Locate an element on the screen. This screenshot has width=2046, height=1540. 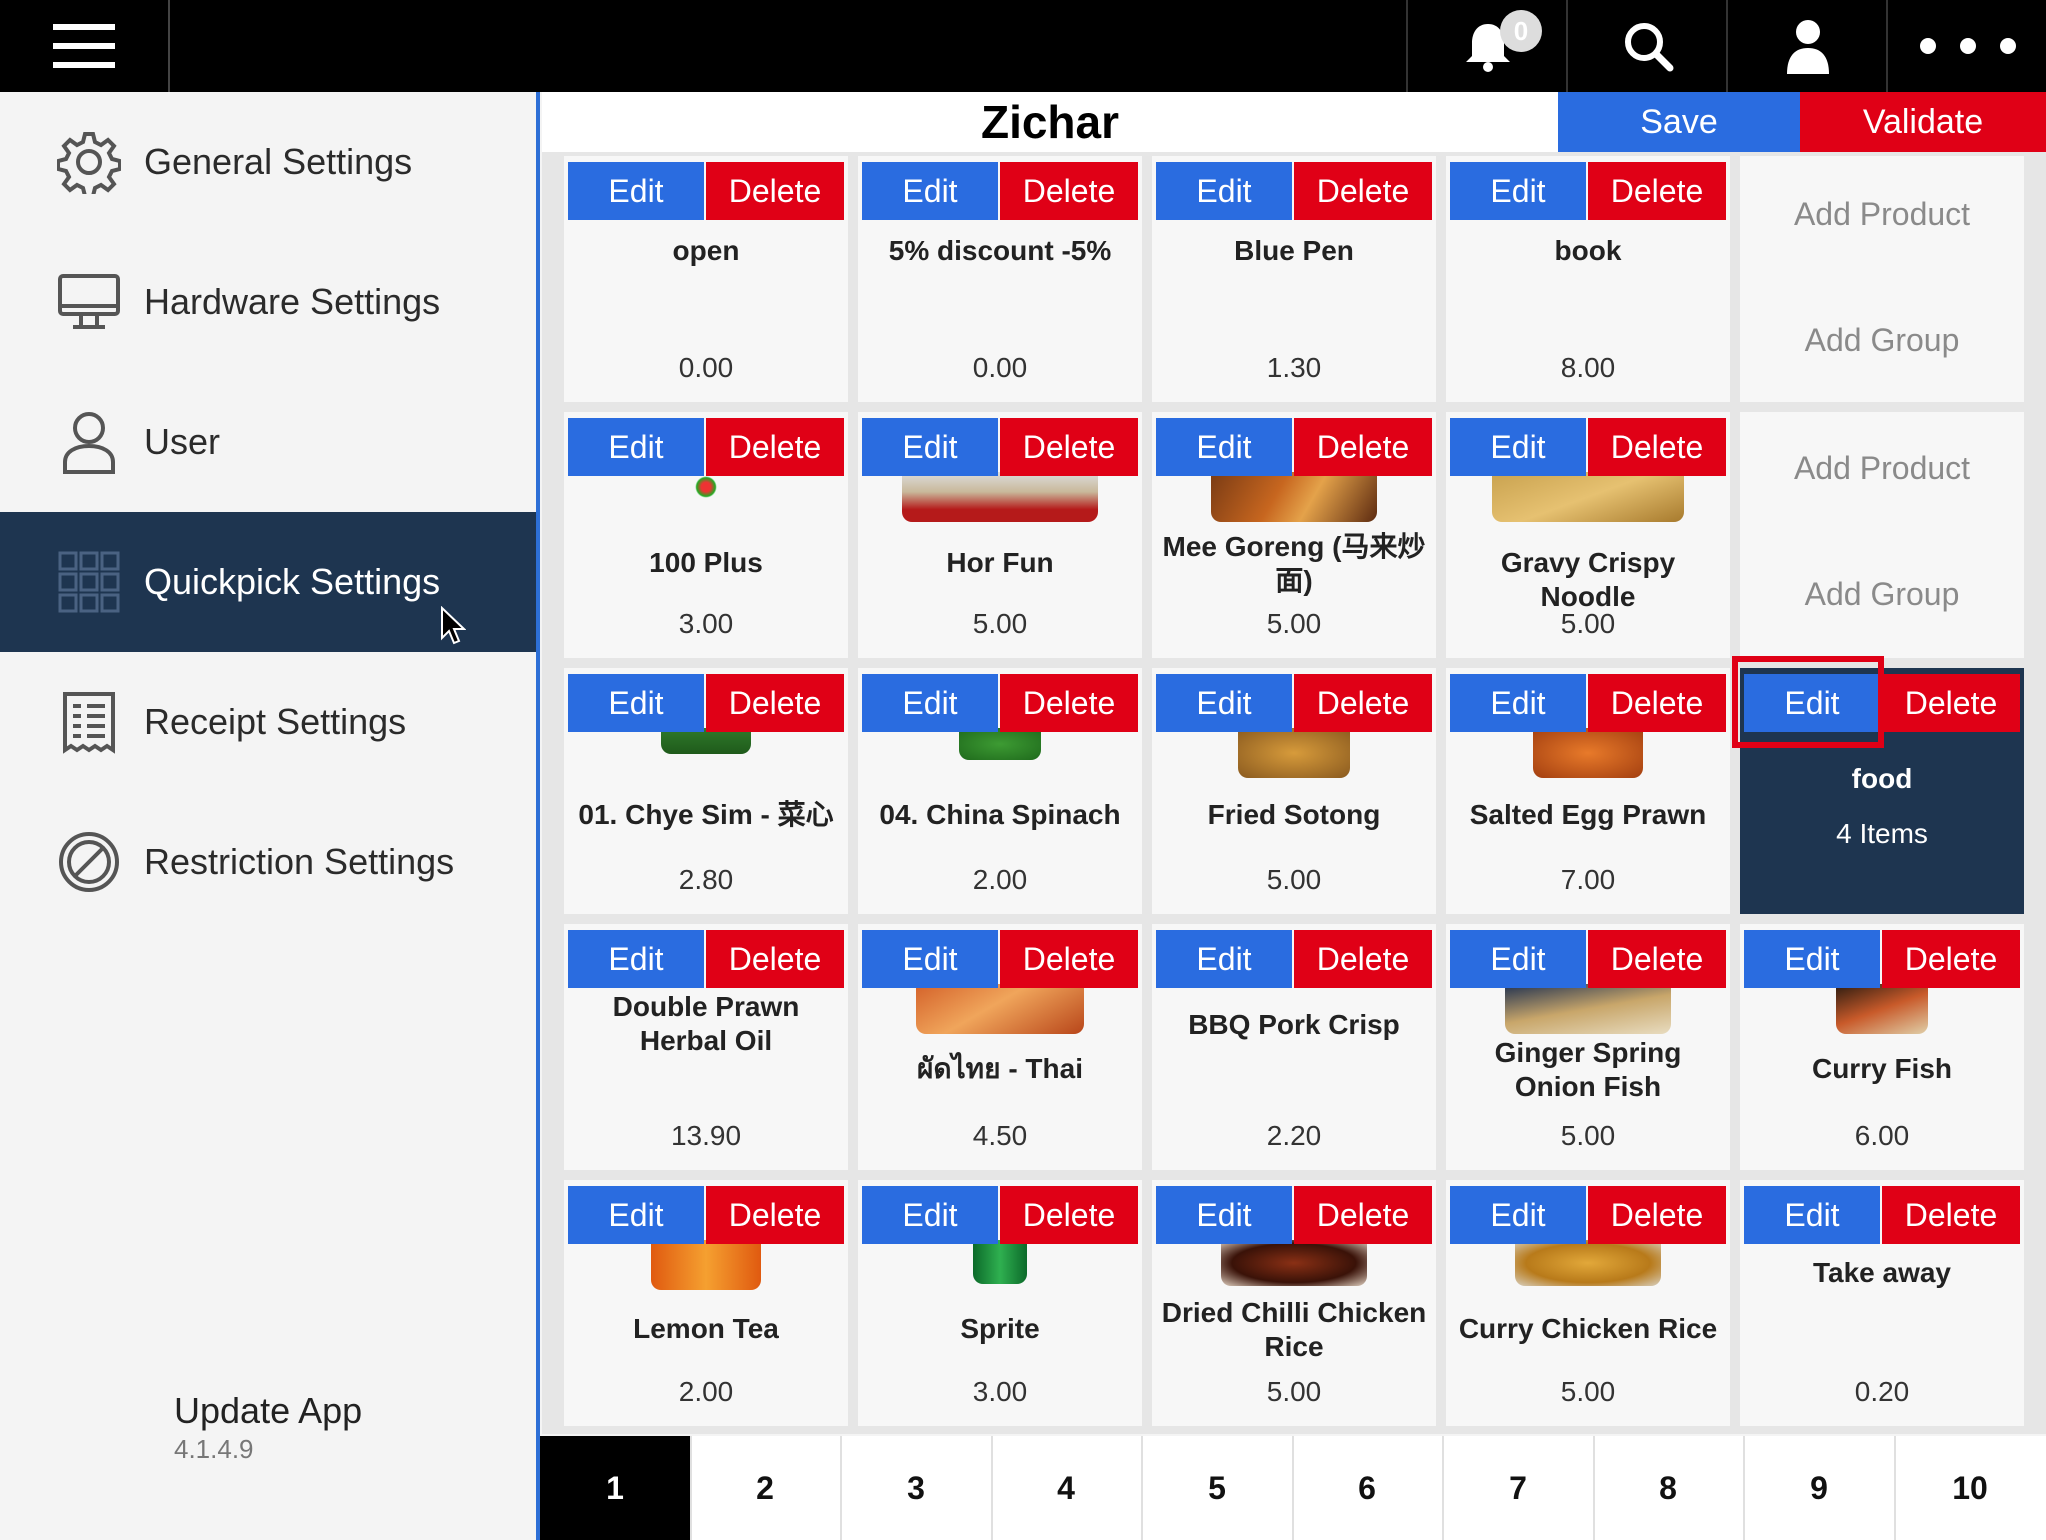
product-tile: Edit Delete ผัดไทย - Thai 4.50 is located at coordinates (1000, 1047).